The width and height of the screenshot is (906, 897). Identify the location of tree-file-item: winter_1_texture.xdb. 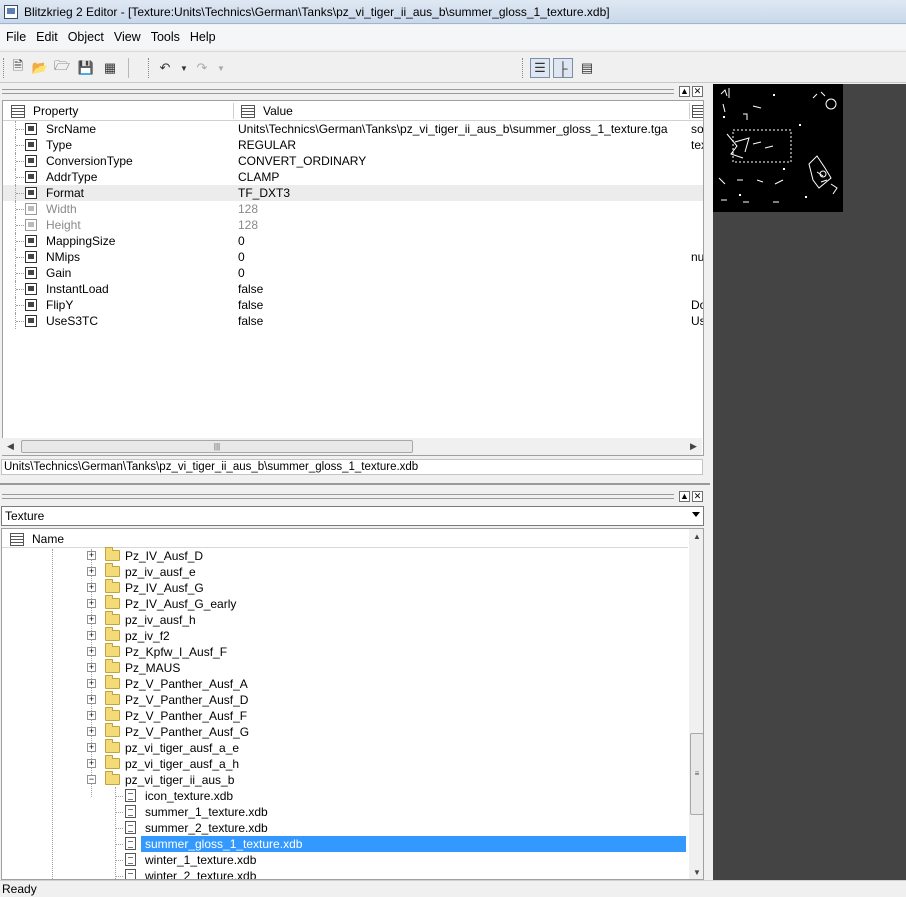
(345, 860).